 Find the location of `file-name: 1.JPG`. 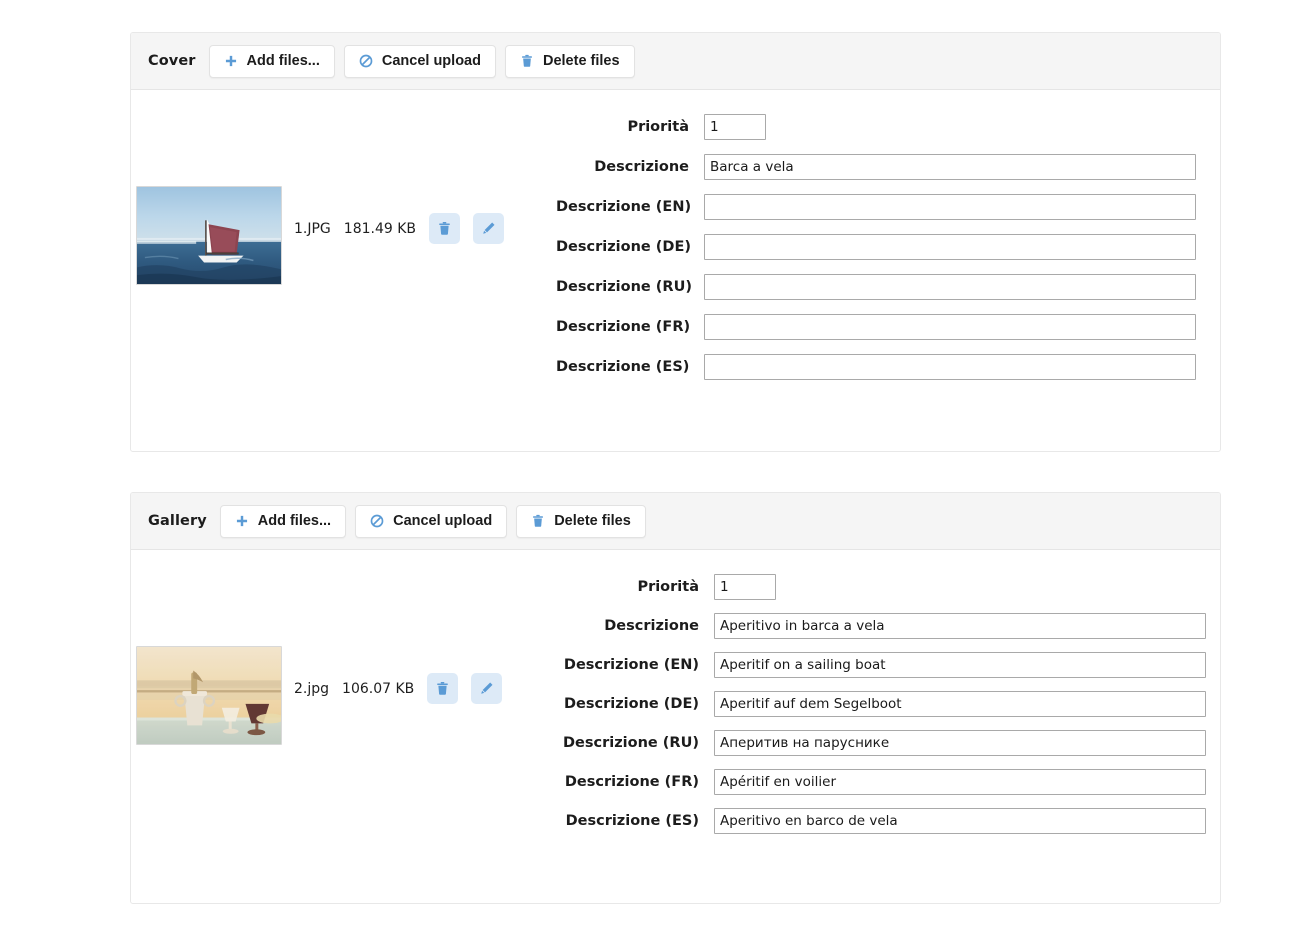

file-name: 1.JPG is located at coordinates (312, 228).